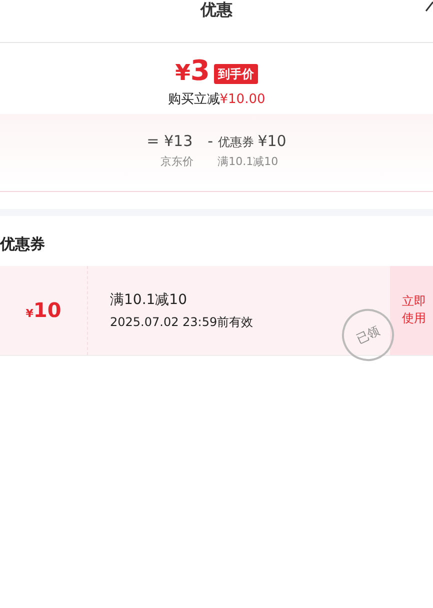 Image resolution: width=433 pixels, height=608 pixels. What do you see at coordinates (247, 141) in the screenshot?
I see `price-term: - 优惠券 ¥10` at bounding box center [247, 141].